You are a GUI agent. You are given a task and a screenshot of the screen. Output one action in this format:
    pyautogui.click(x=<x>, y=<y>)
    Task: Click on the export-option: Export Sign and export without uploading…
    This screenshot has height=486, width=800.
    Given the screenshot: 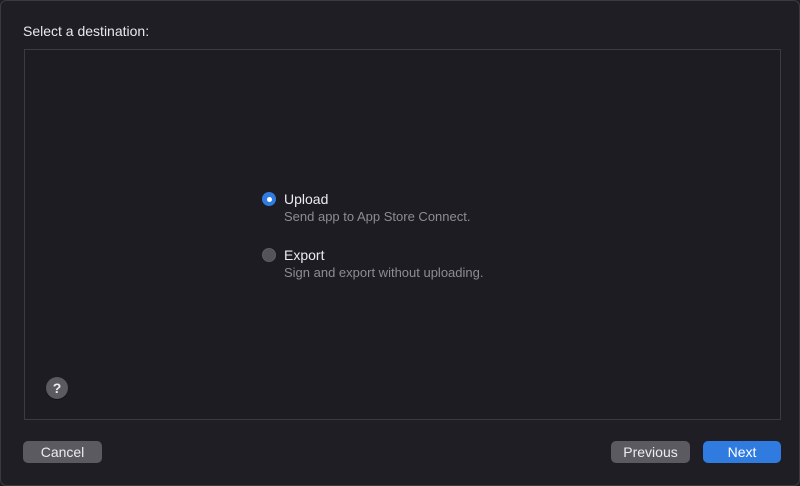 What is the action you would take?
    pyautogui.click(x=372, y=263)
    